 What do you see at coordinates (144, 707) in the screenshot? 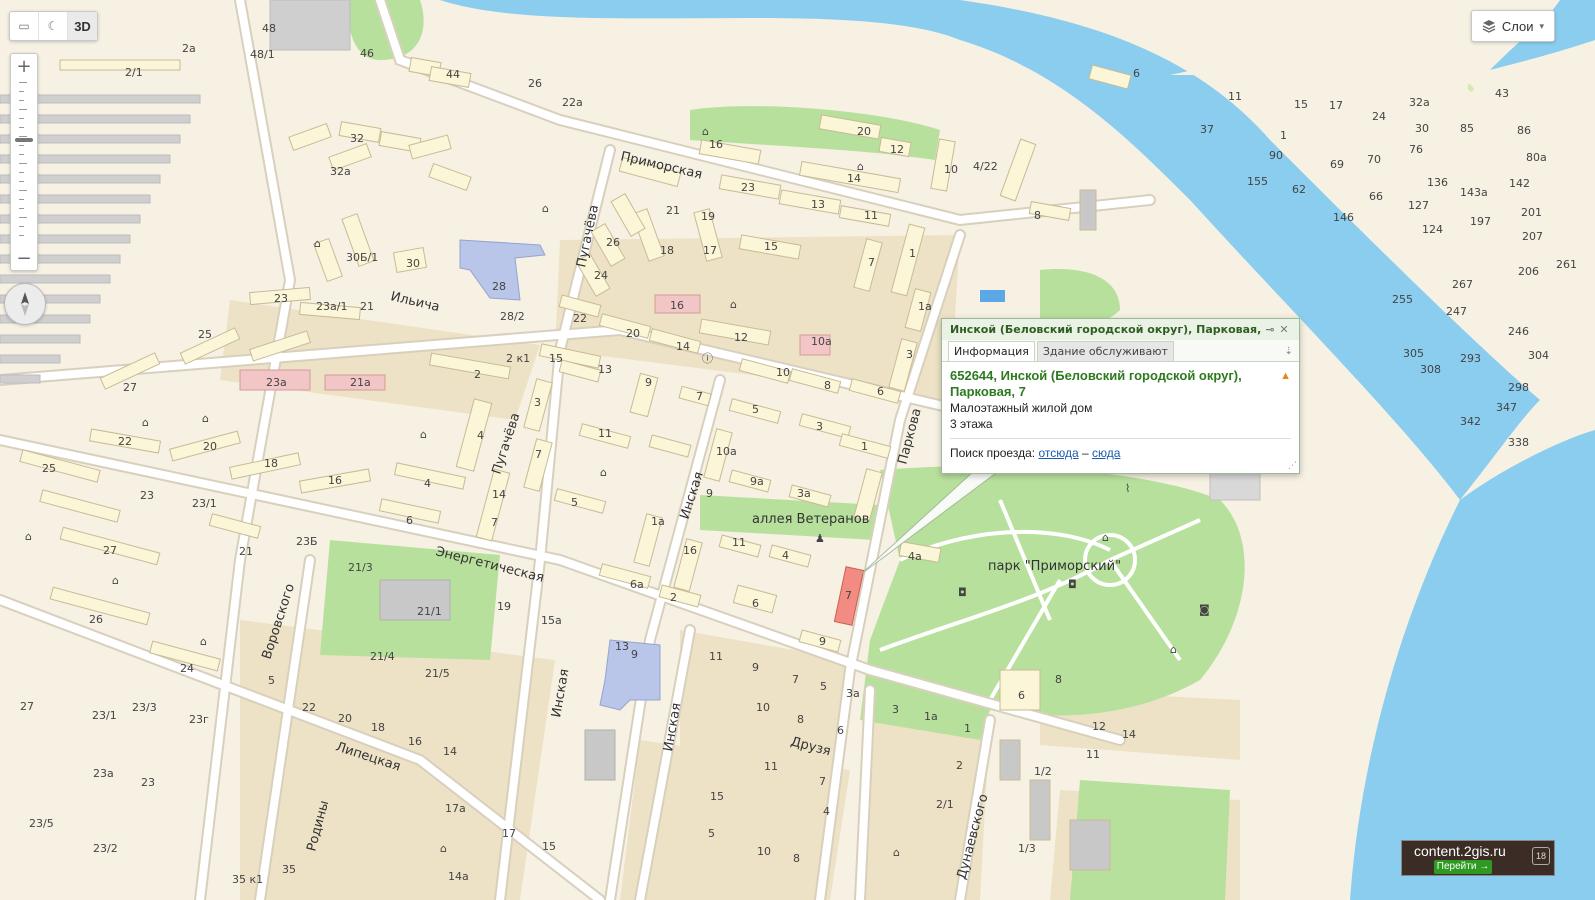
I see `house-number: 23/3` at bounding box center [144, 707].